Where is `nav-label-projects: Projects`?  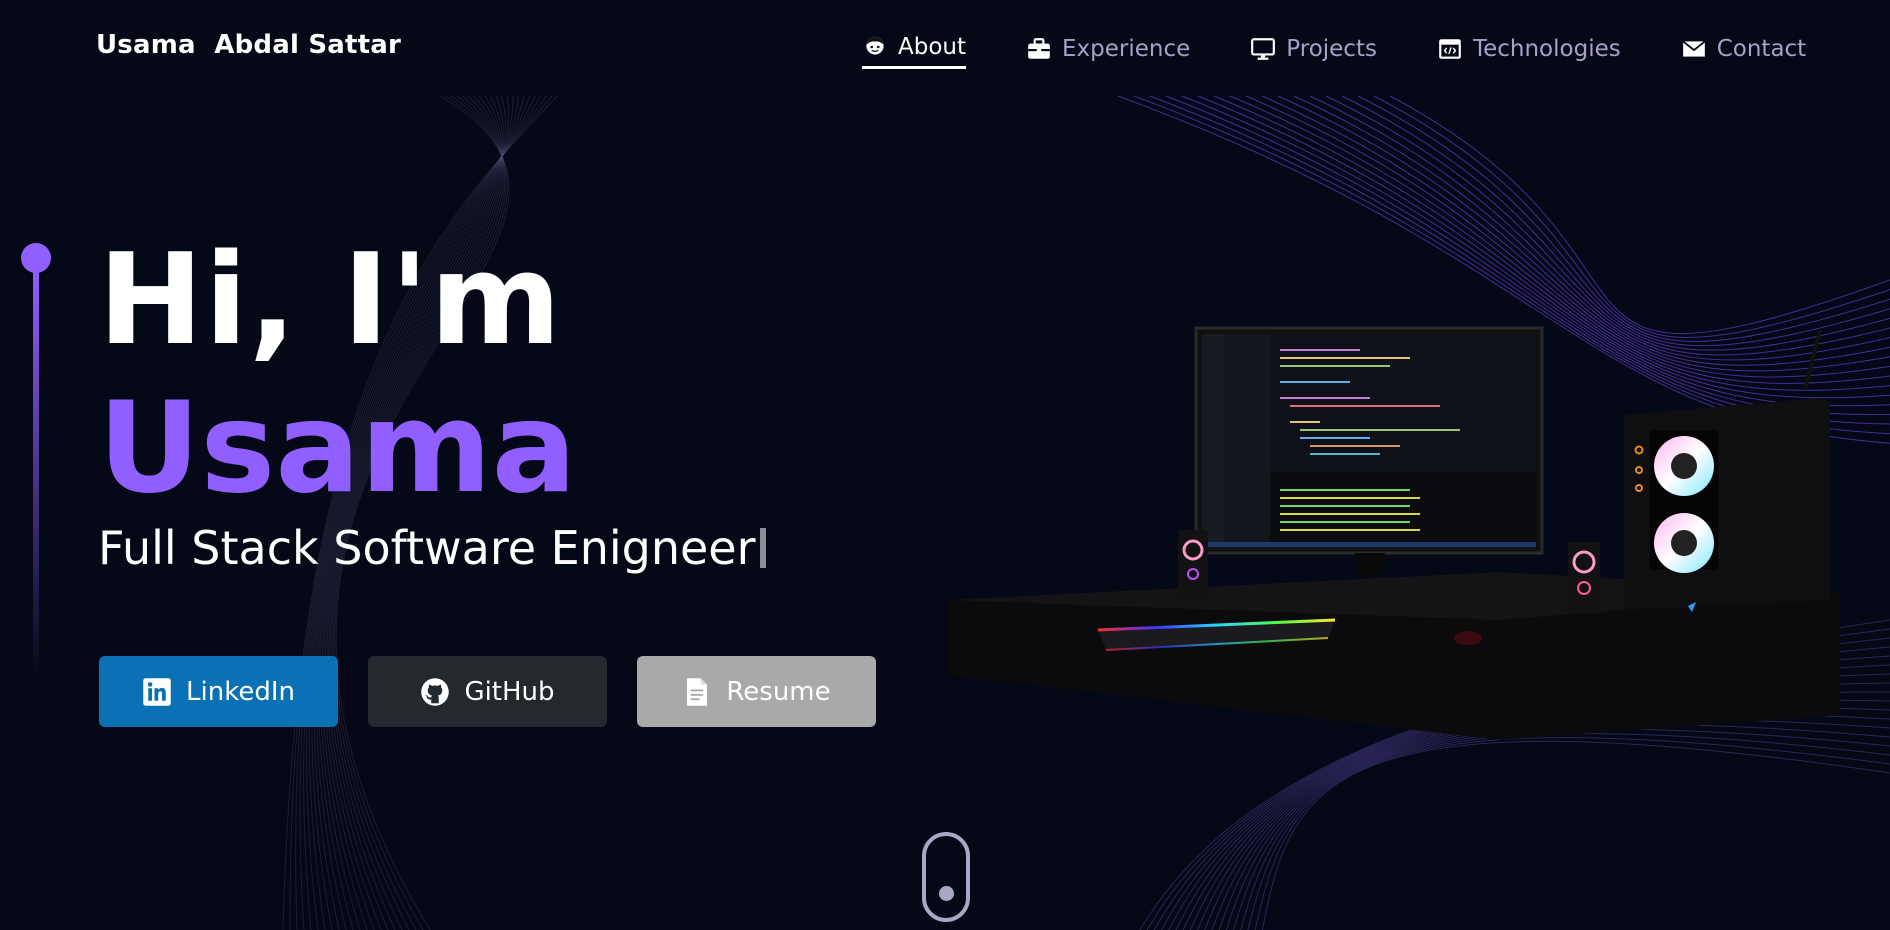
nav-label-projects: Projects is located at coordinates (1331, 49).